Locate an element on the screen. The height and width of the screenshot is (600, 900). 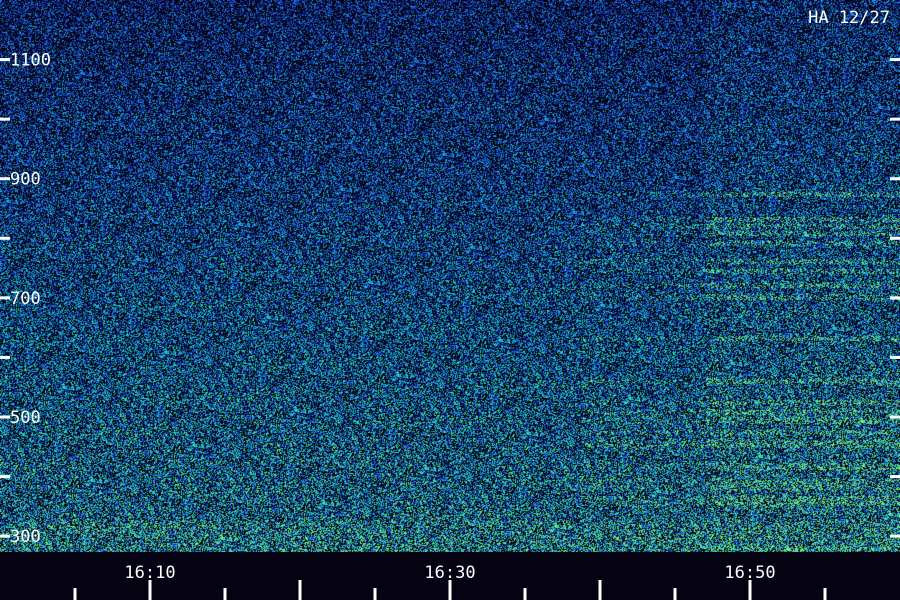
y-tick-label: 500 is located at coordinates (25, 418).